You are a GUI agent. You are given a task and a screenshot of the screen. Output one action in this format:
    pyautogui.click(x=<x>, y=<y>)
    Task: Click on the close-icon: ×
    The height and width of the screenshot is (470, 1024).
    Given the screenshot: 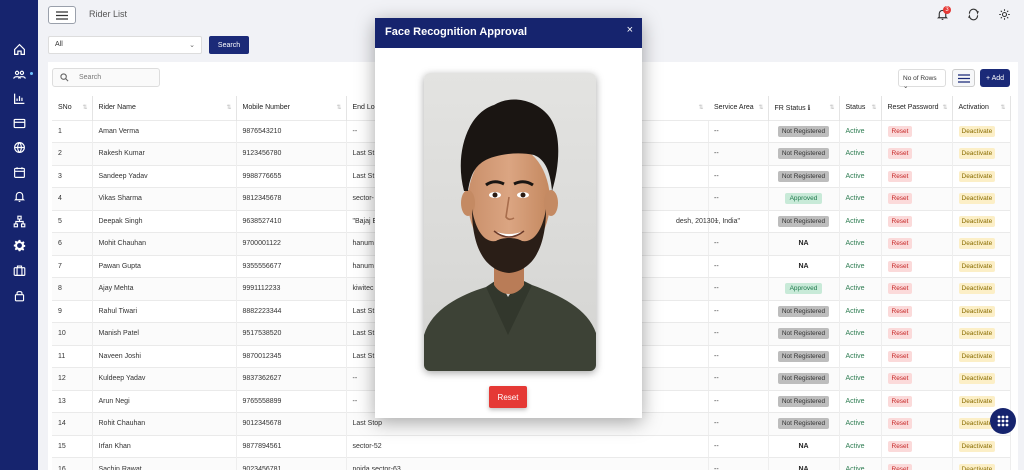 What is the action you would take?
    pyautogui.click(x=630, y=30)
    